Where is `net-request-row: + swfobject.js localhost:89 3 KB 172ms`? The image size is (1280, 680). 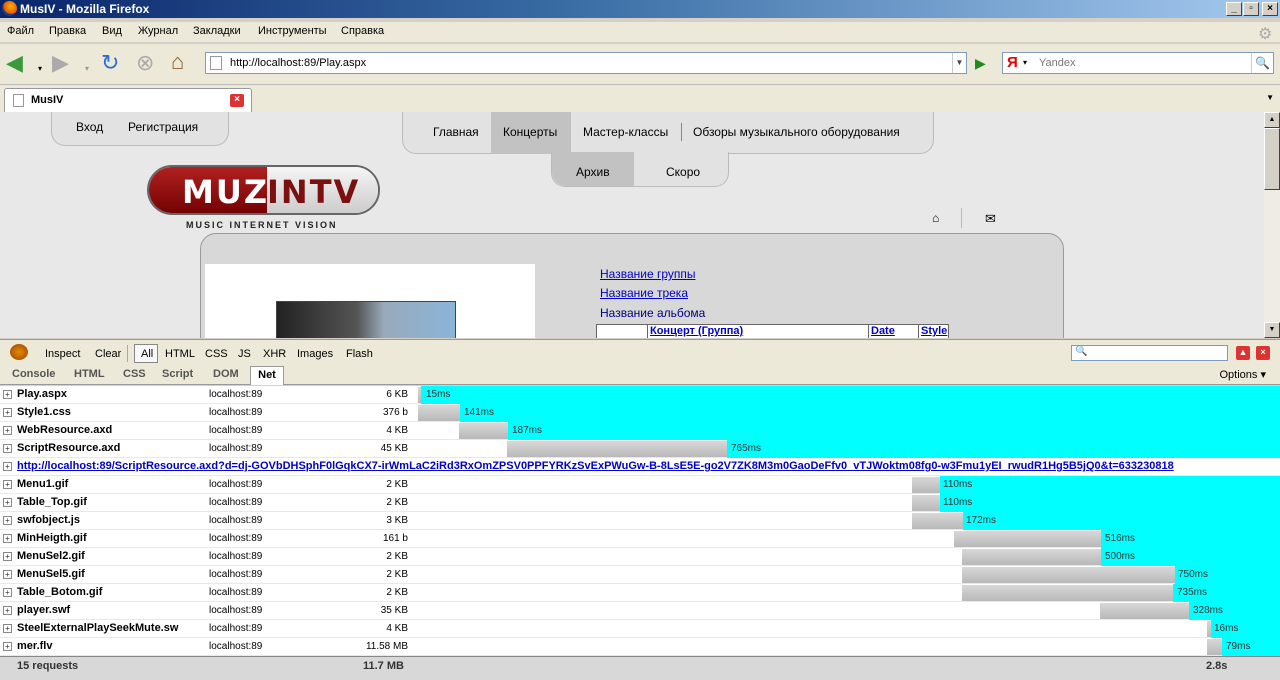
net-request-row: + swfobject.js localhost:89 3 KB 172ms is located at coordinates (640, 521).